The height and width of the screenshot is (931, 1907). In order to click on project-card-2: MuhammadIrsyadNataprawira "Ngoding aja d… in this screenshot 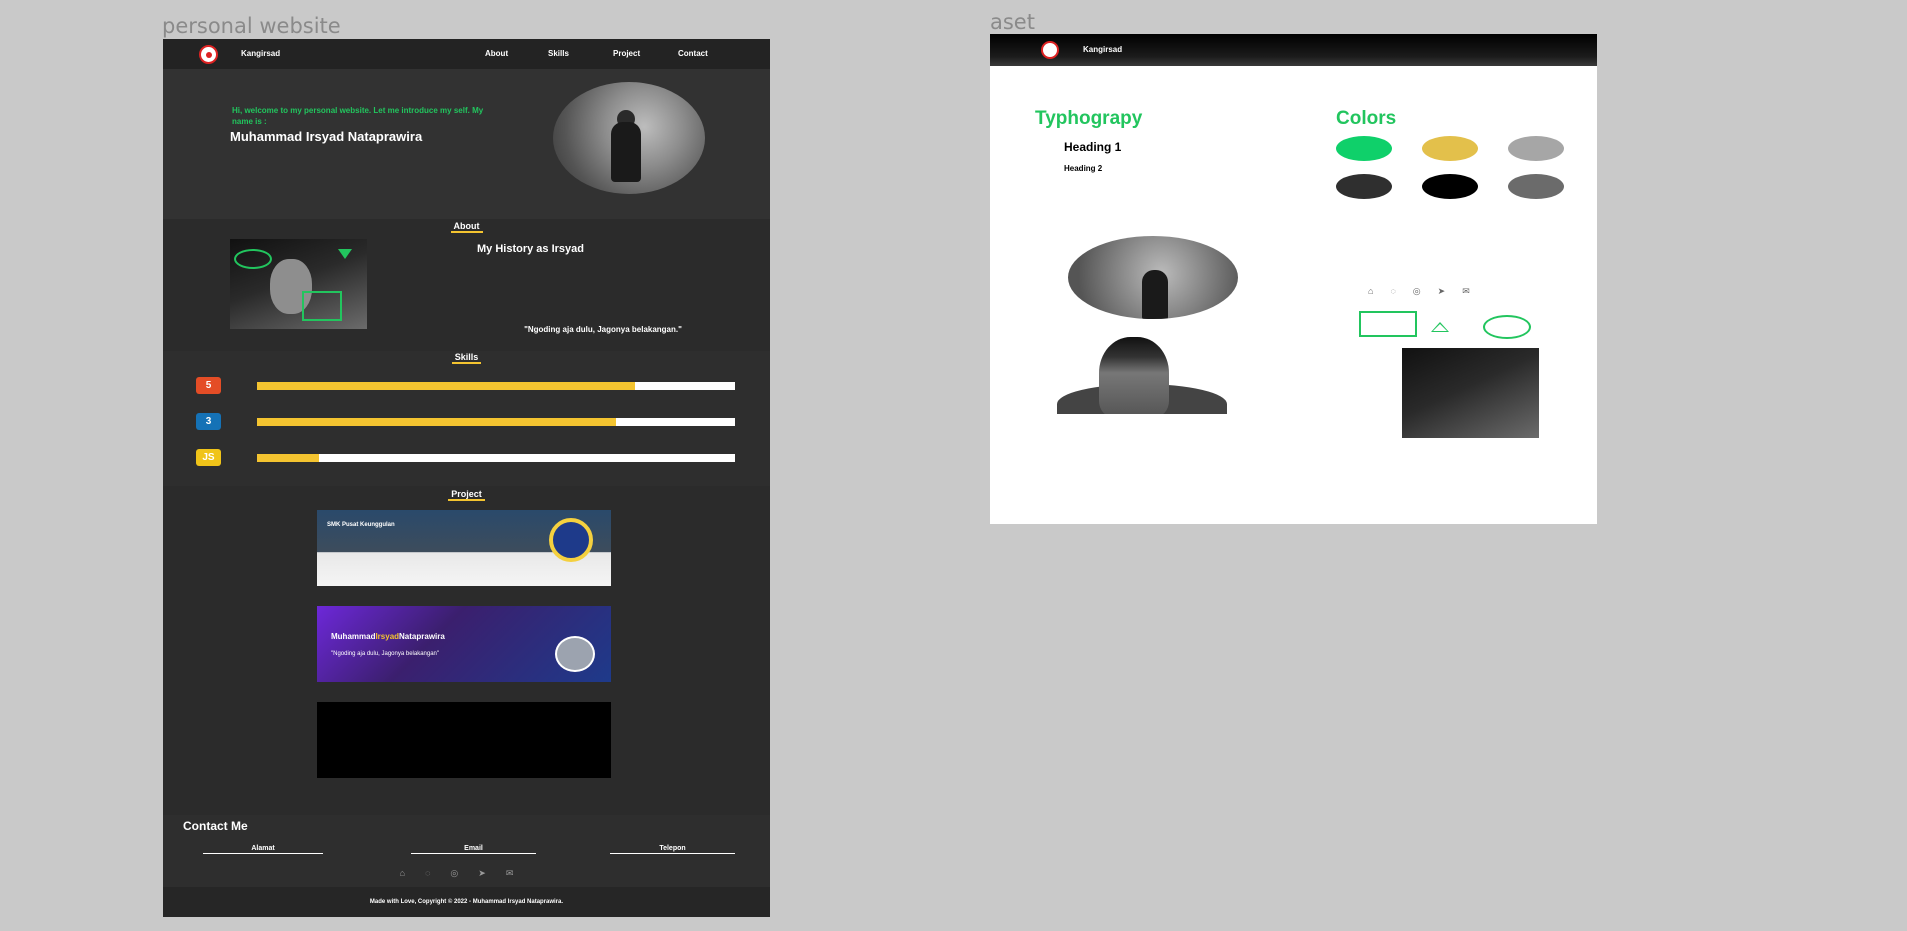, I will do `click(464, 648)`.